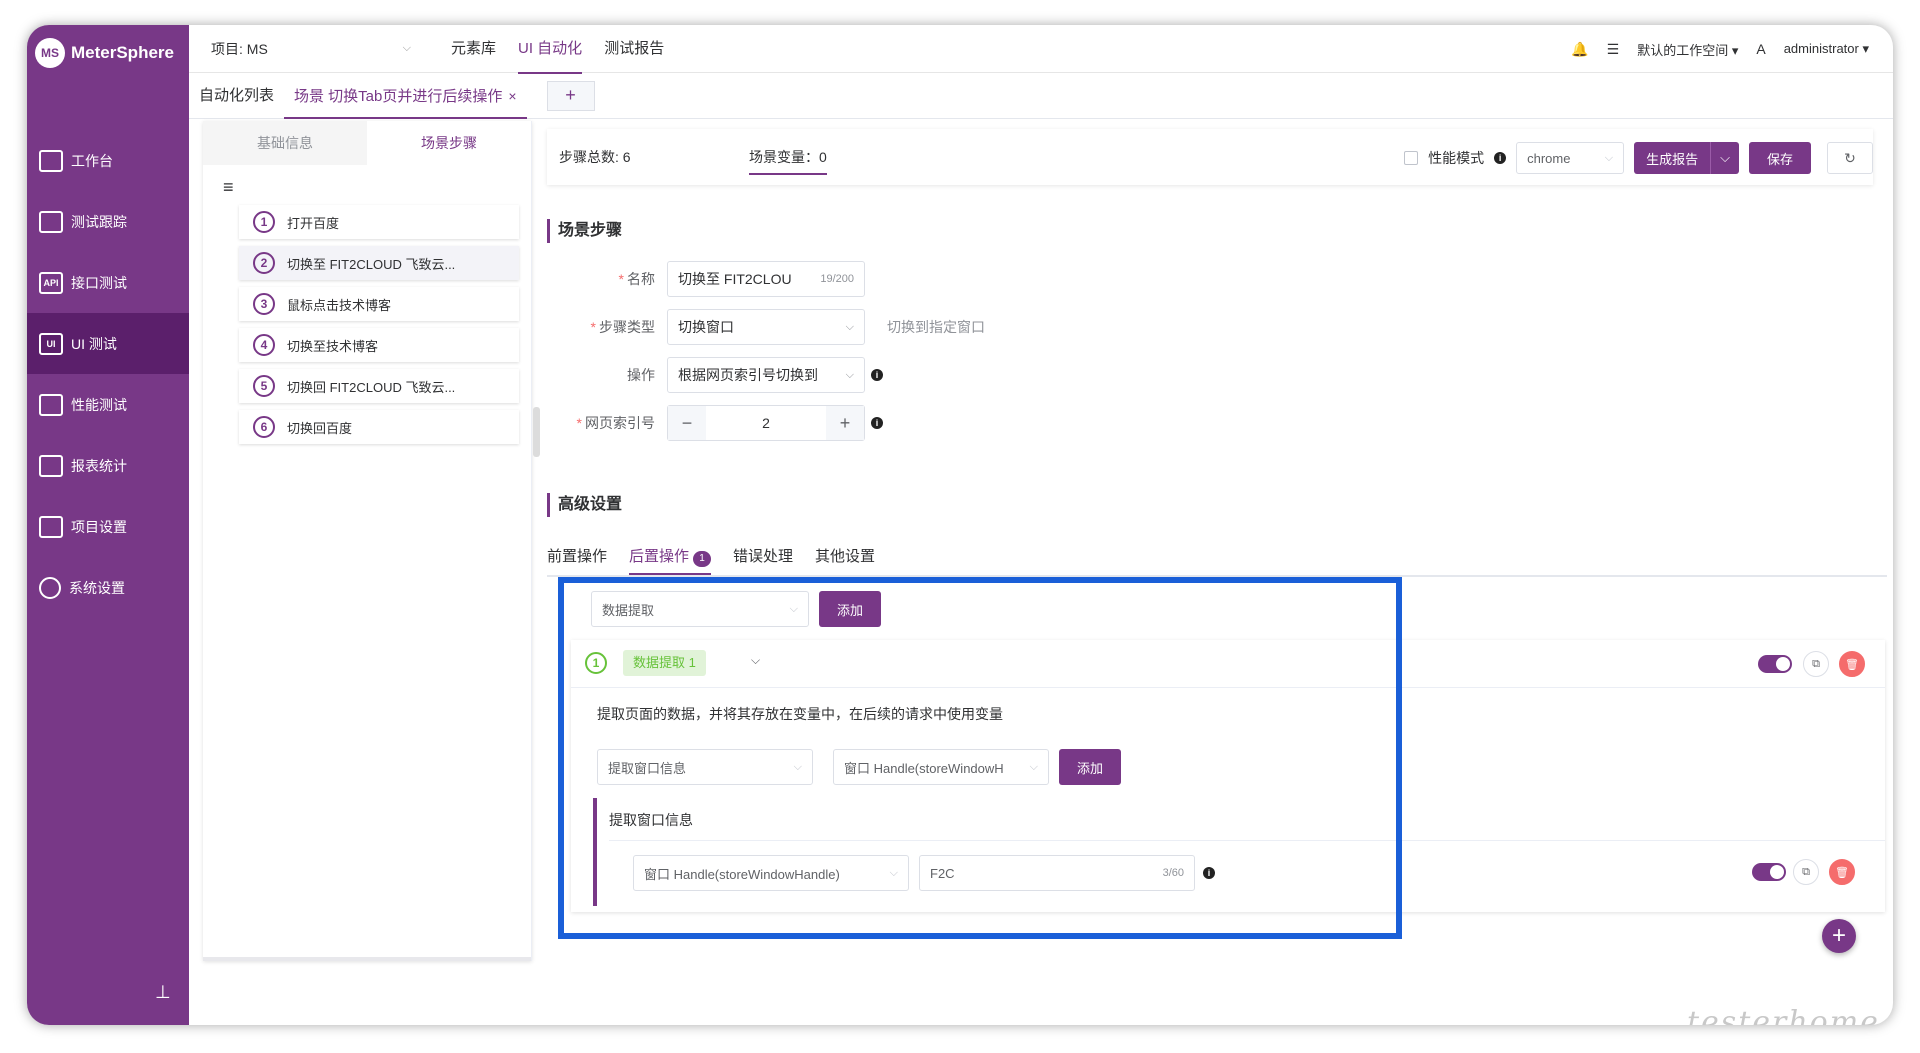 The image size is (1920, 1053). I want to click on extract-type-value: 提取窗口信息, so click(647, 768).